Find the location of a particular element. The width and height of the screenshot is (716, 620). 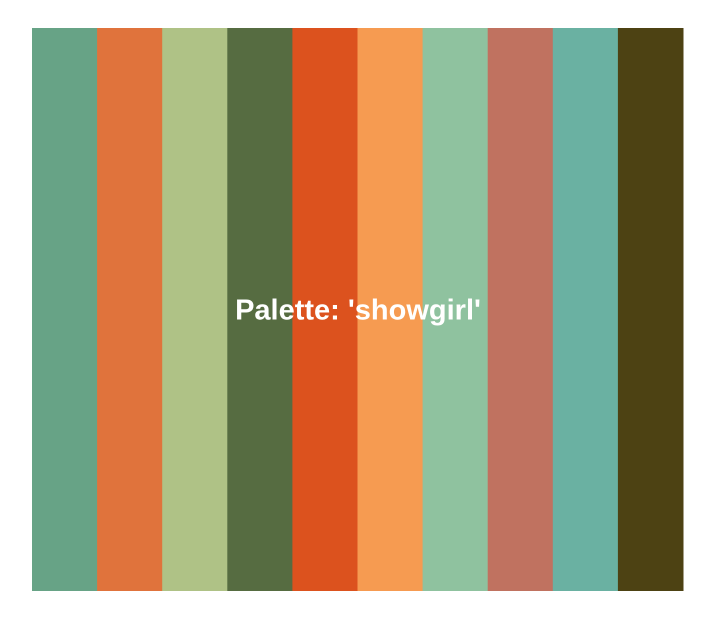

palette-title: Palette: 'showgirl' is located at coordinates (358, 311).